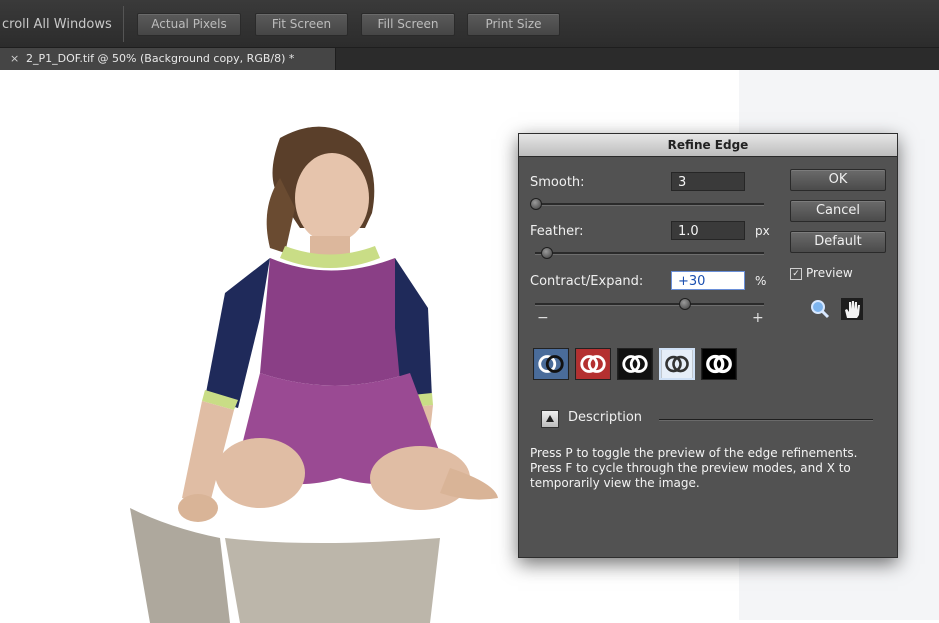  What do you see at coordinates (761, 281) in the screenshot?
I see `contract-expand-unit: %` at bounding box center [761, 281].